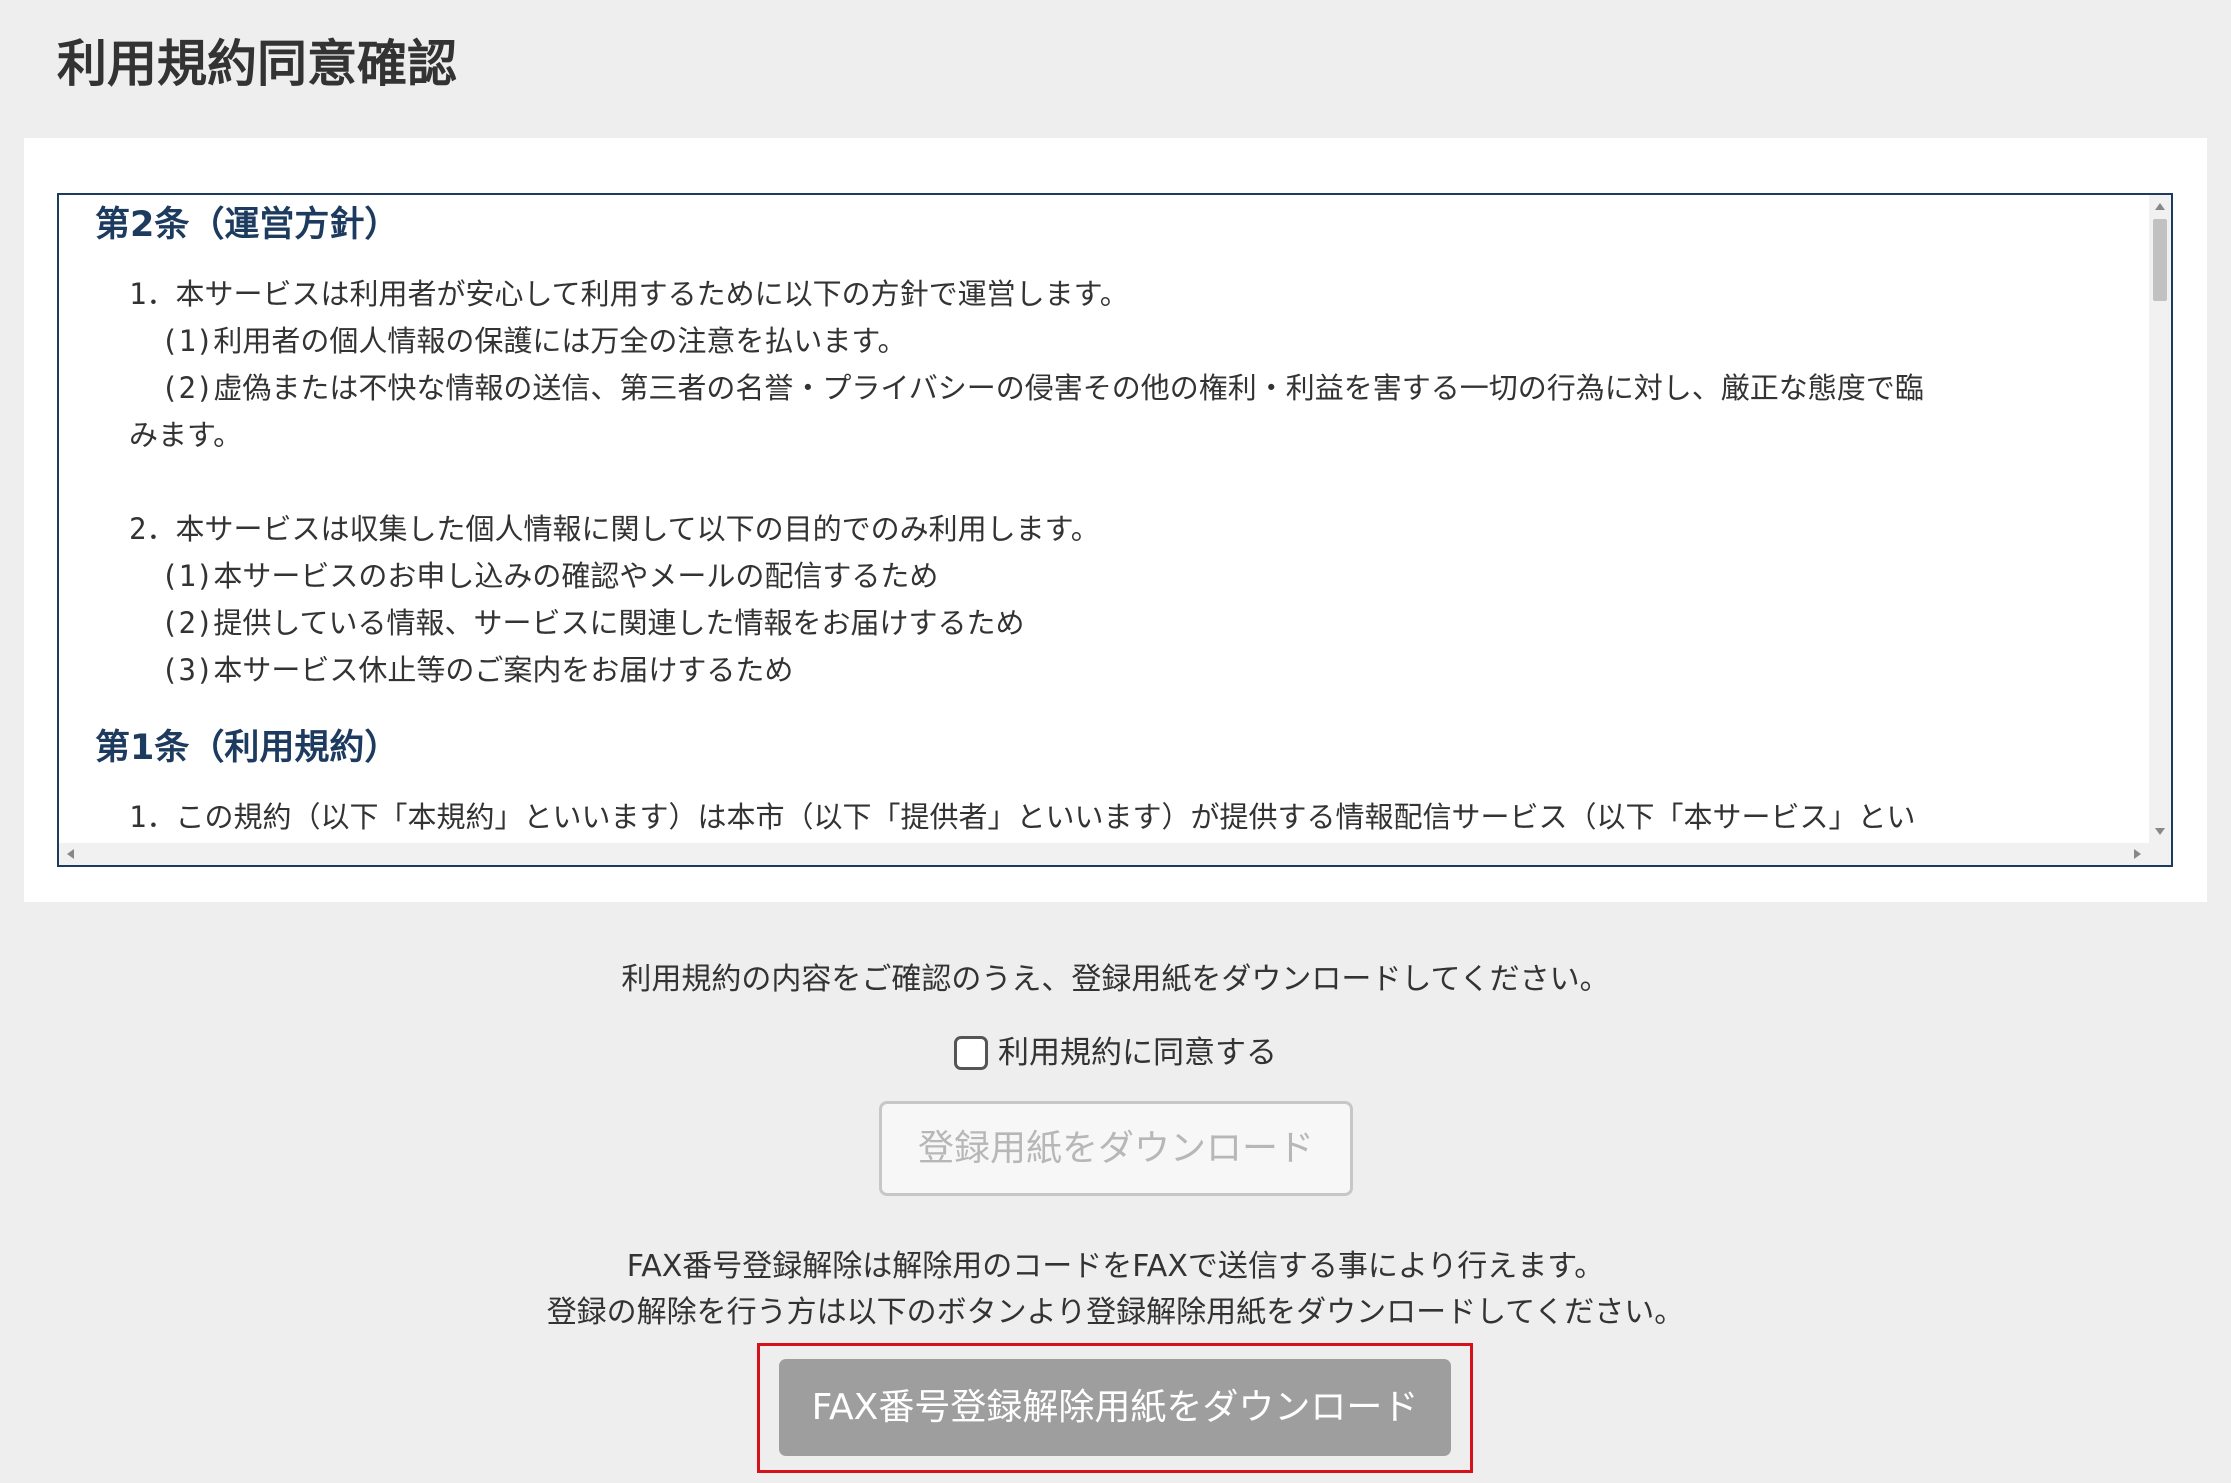  I want to click on vertical-scrollbar, so click(2160, 519).